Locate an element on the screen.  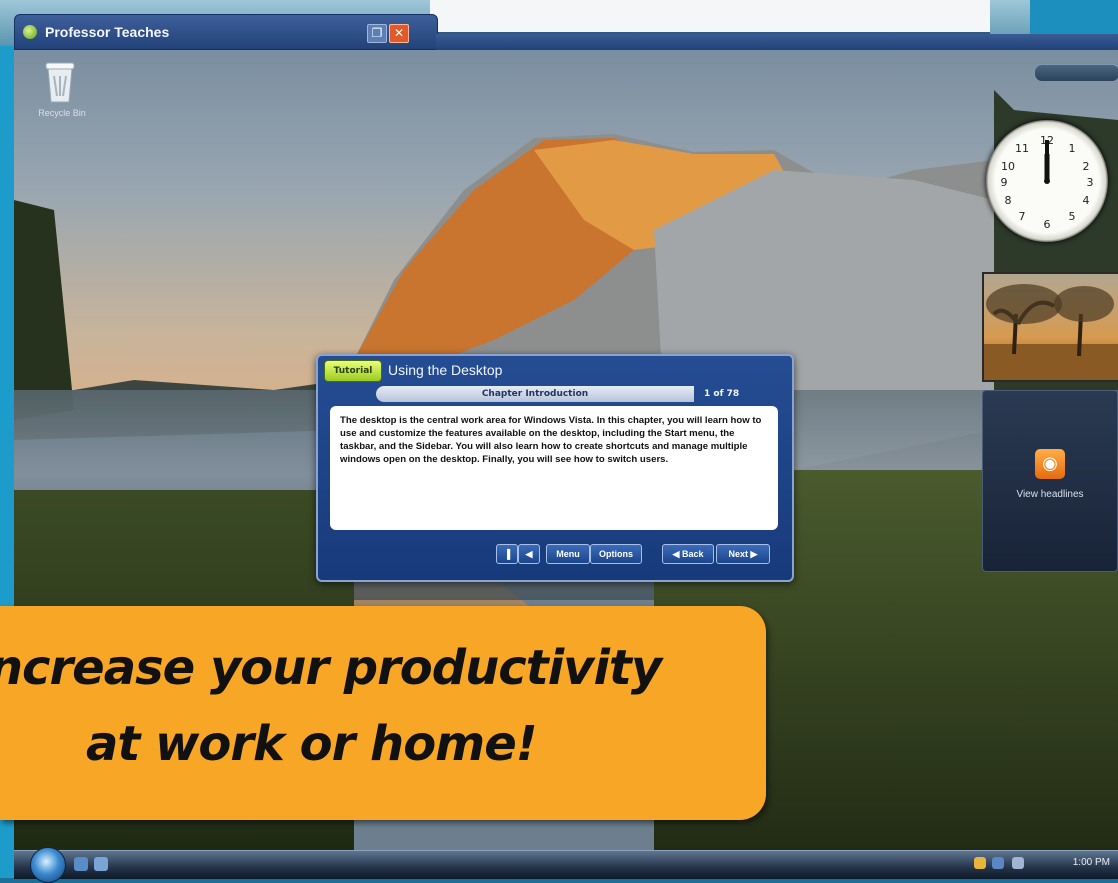
tray-security-icon is located at coordinates (1018, 863).